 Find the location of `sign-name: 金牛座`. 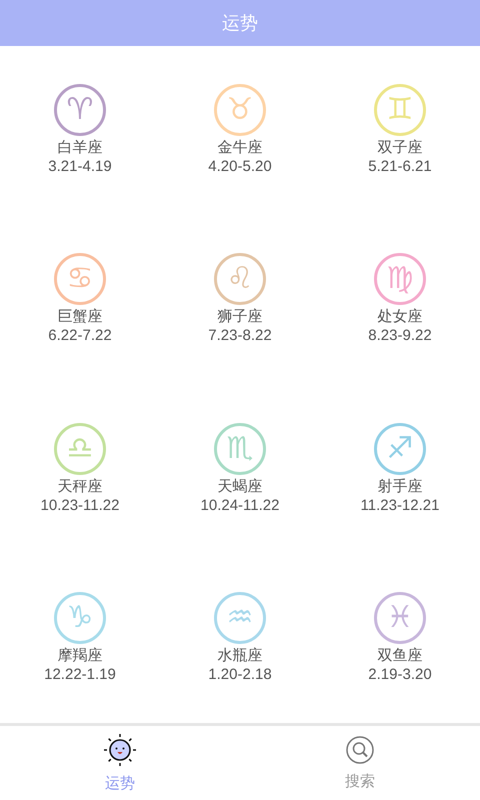

sign-name: 金牛座 is located at coordinates (239, 147).